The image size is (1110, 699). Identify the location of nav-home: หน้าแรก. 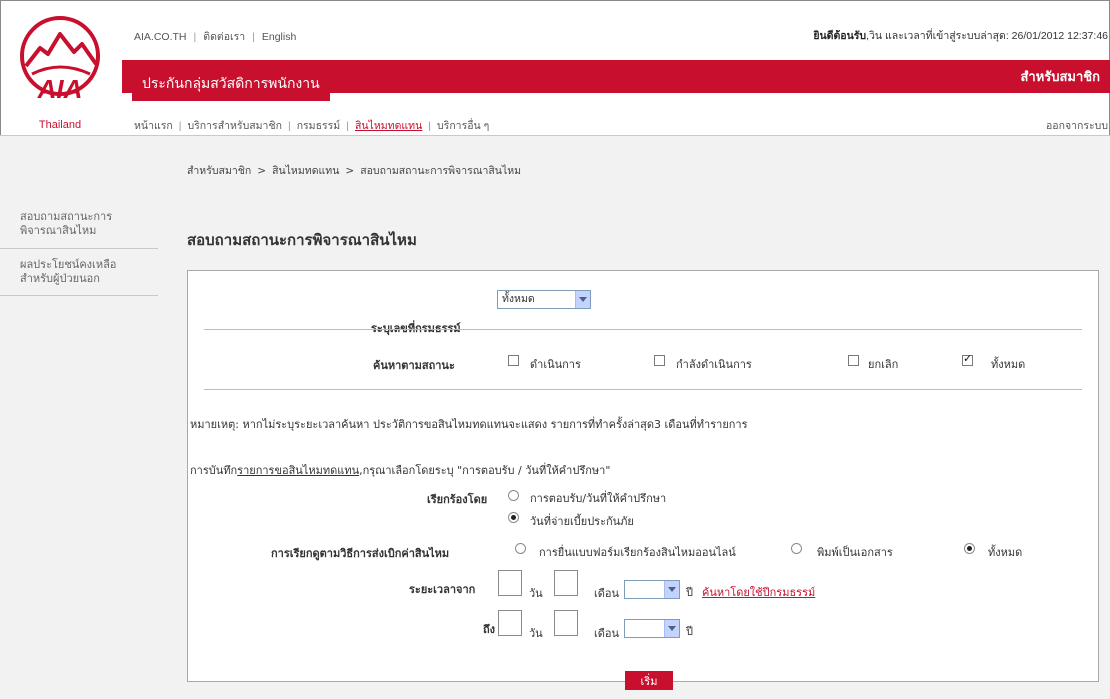
(153, 126).